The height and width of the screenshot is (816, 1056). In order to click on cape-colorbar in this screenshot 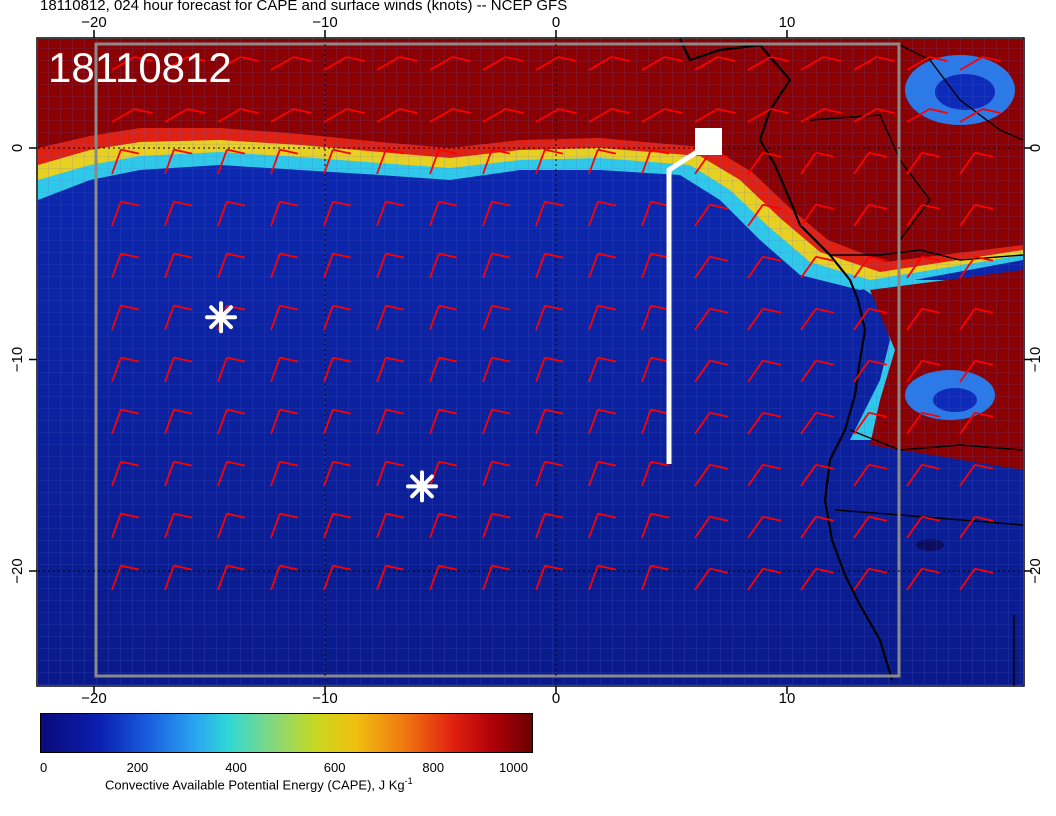, I will do `click(286, 733)`.